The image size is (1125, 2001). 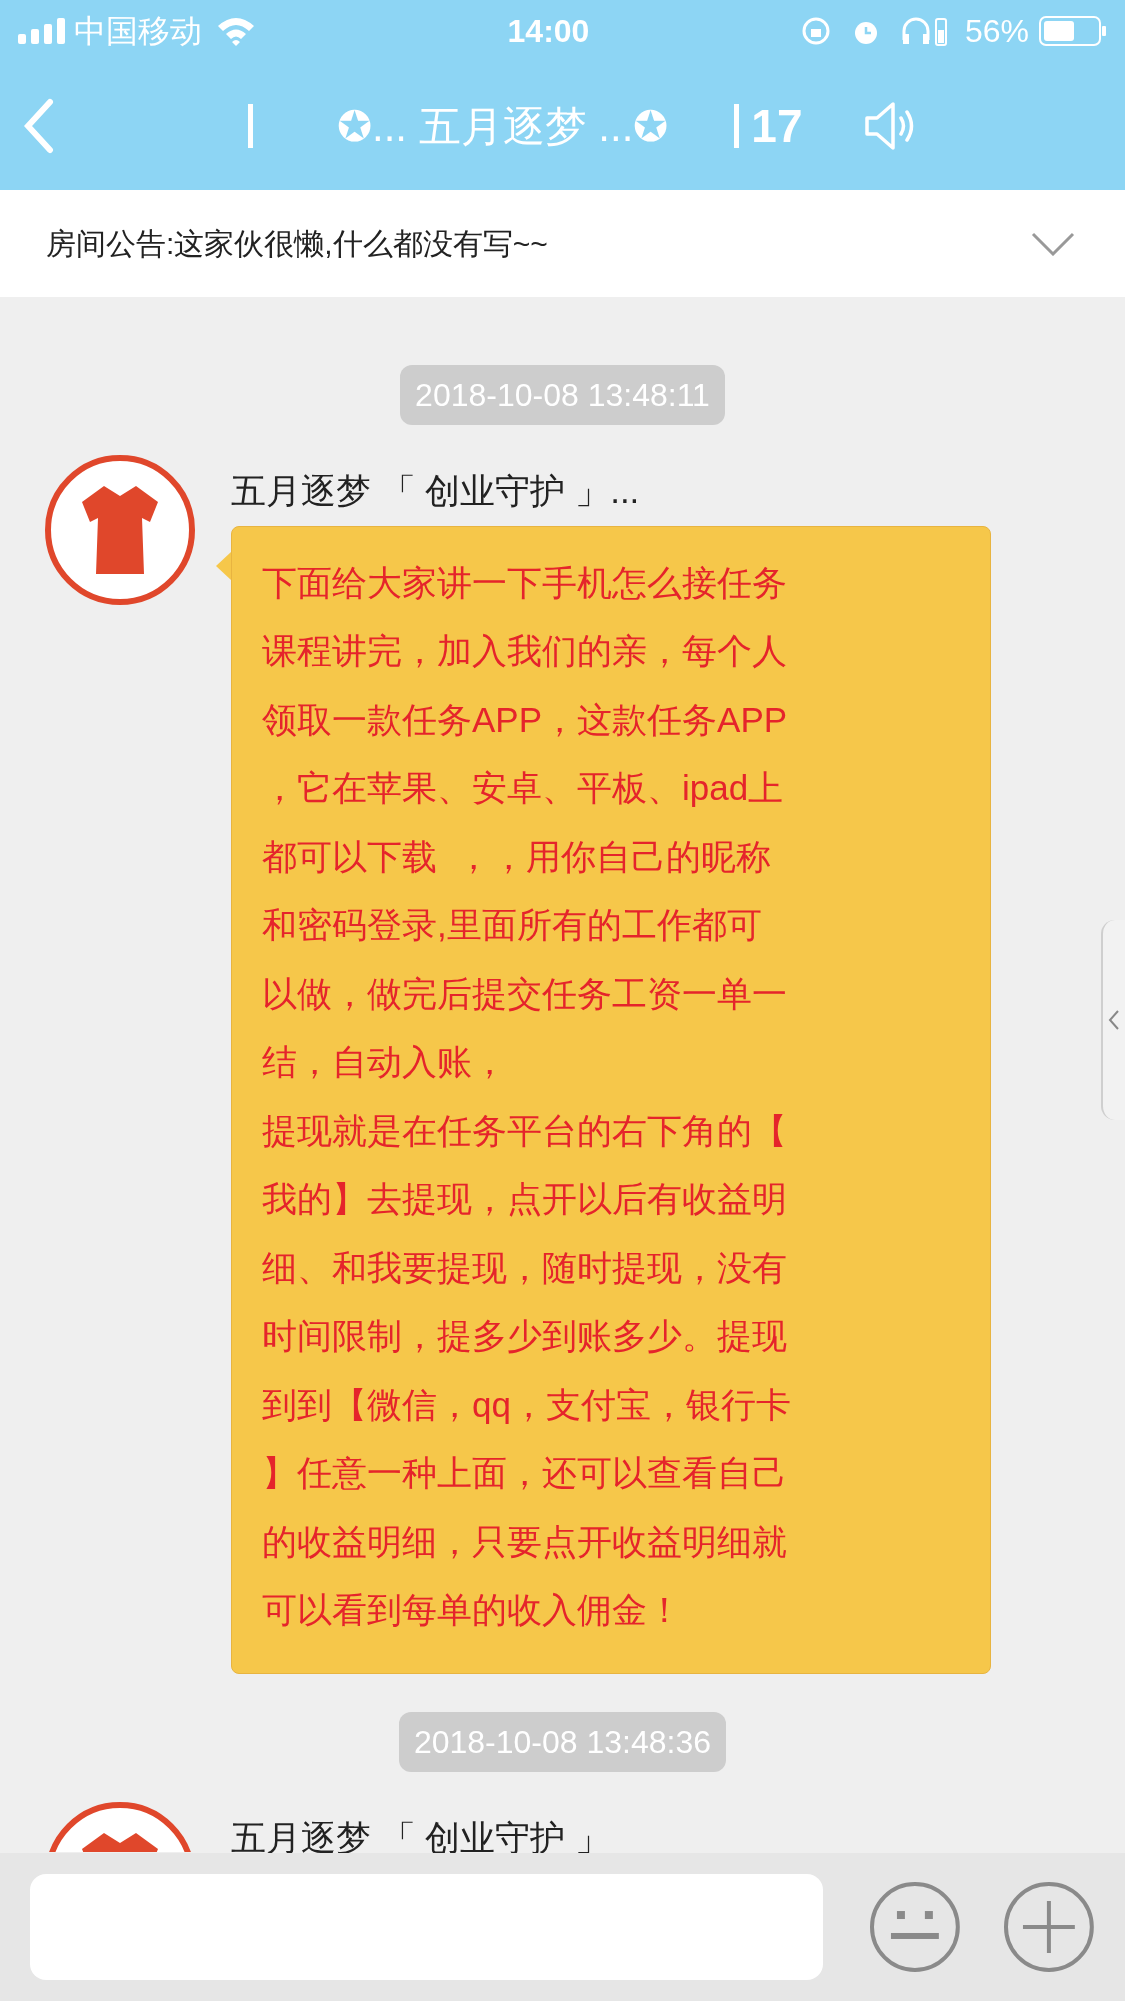 What do you see at coordinates (525, 1130) in the screenshot?
I see `message-text-line: 提现就是在任务平台的右下角的【` at bounding box center [525, 1130].